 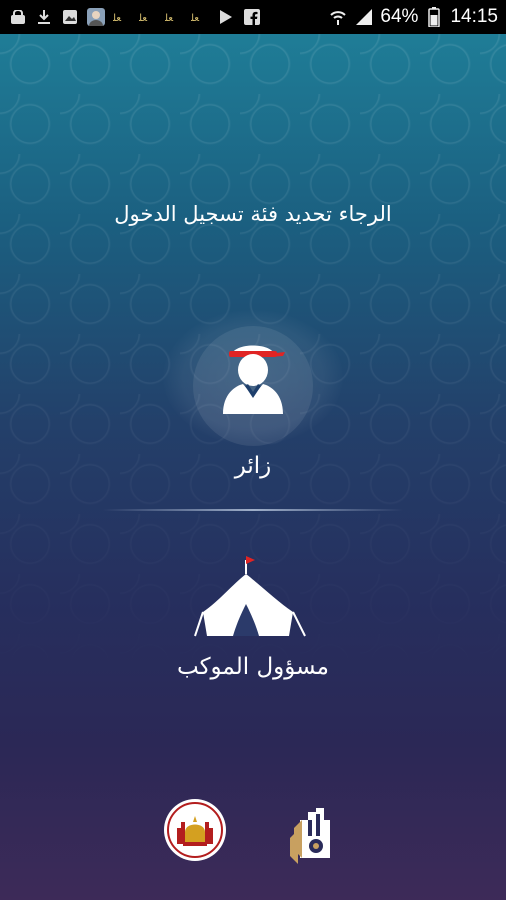 I want to click on play-store-icon, so click(x=226, y=17).